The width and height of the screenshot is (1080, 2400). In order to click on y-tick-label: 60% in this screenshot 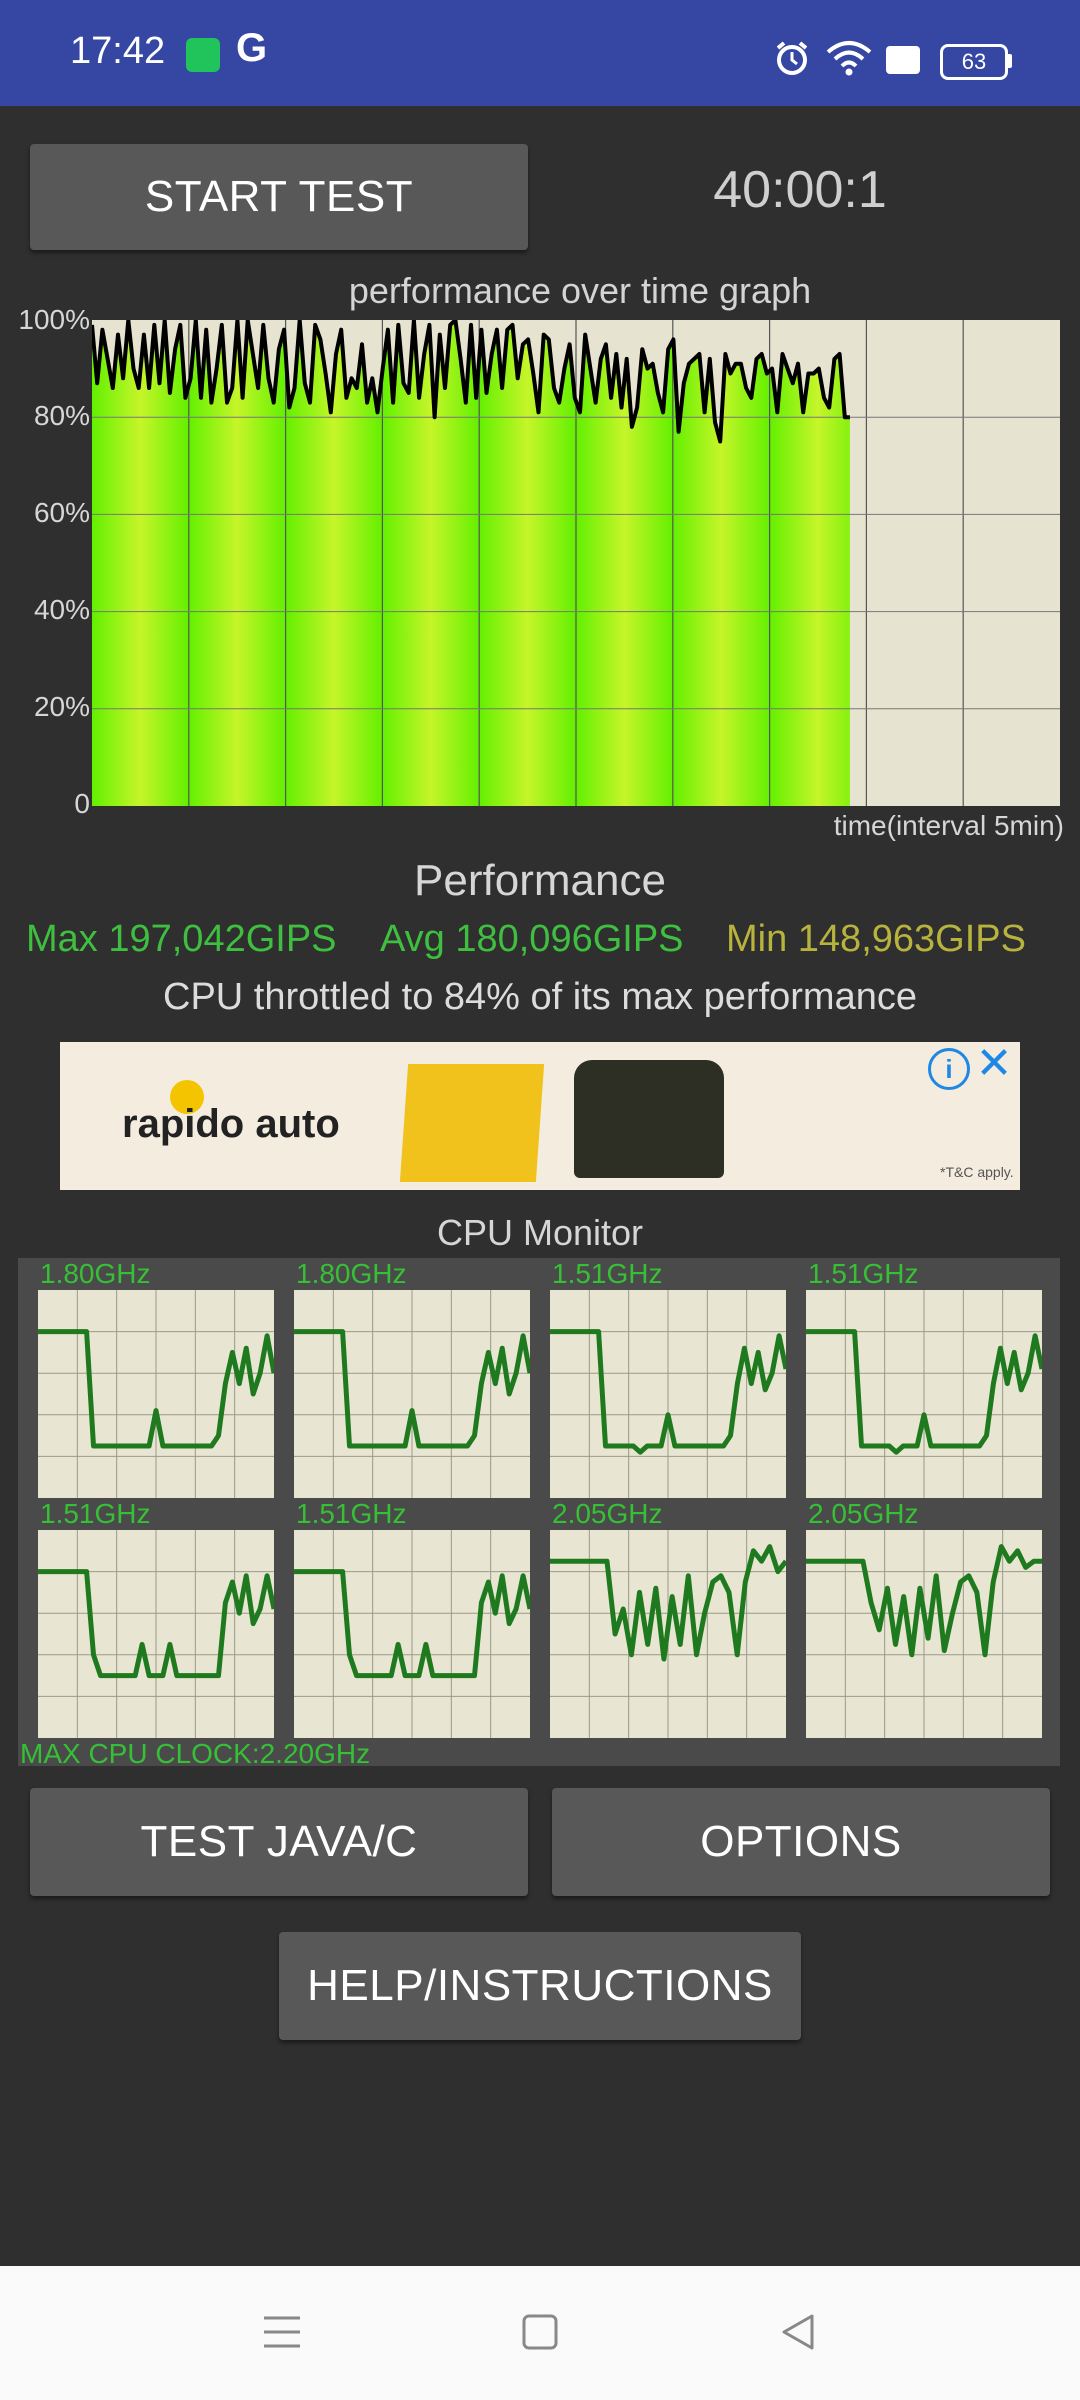, I will do `click(61, 512)`.